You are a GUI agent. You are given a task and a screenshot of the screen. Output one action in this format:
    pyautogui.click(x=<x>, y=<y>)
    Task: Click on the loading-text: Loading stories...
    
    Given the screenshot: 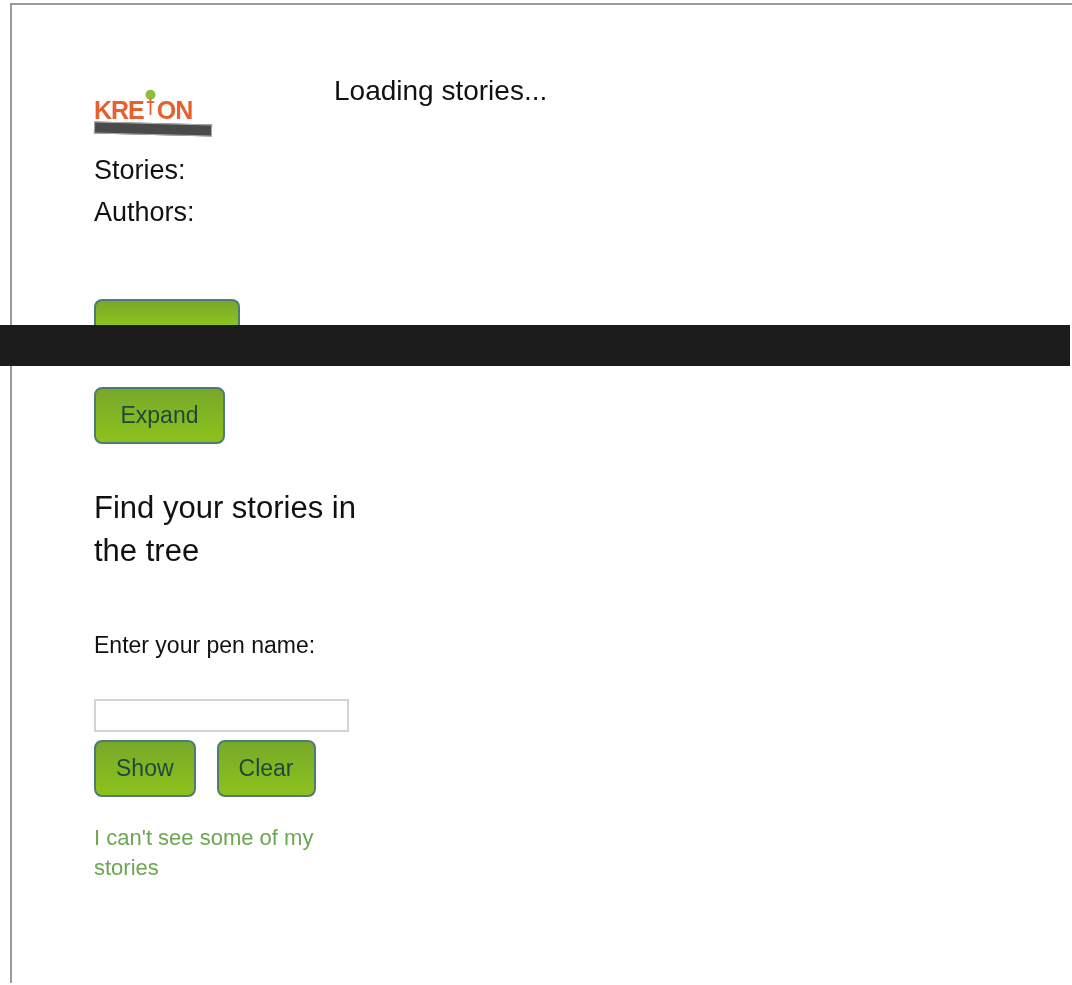 What is the action you would take?
    pyautogui.click(x=441, y=91)
    